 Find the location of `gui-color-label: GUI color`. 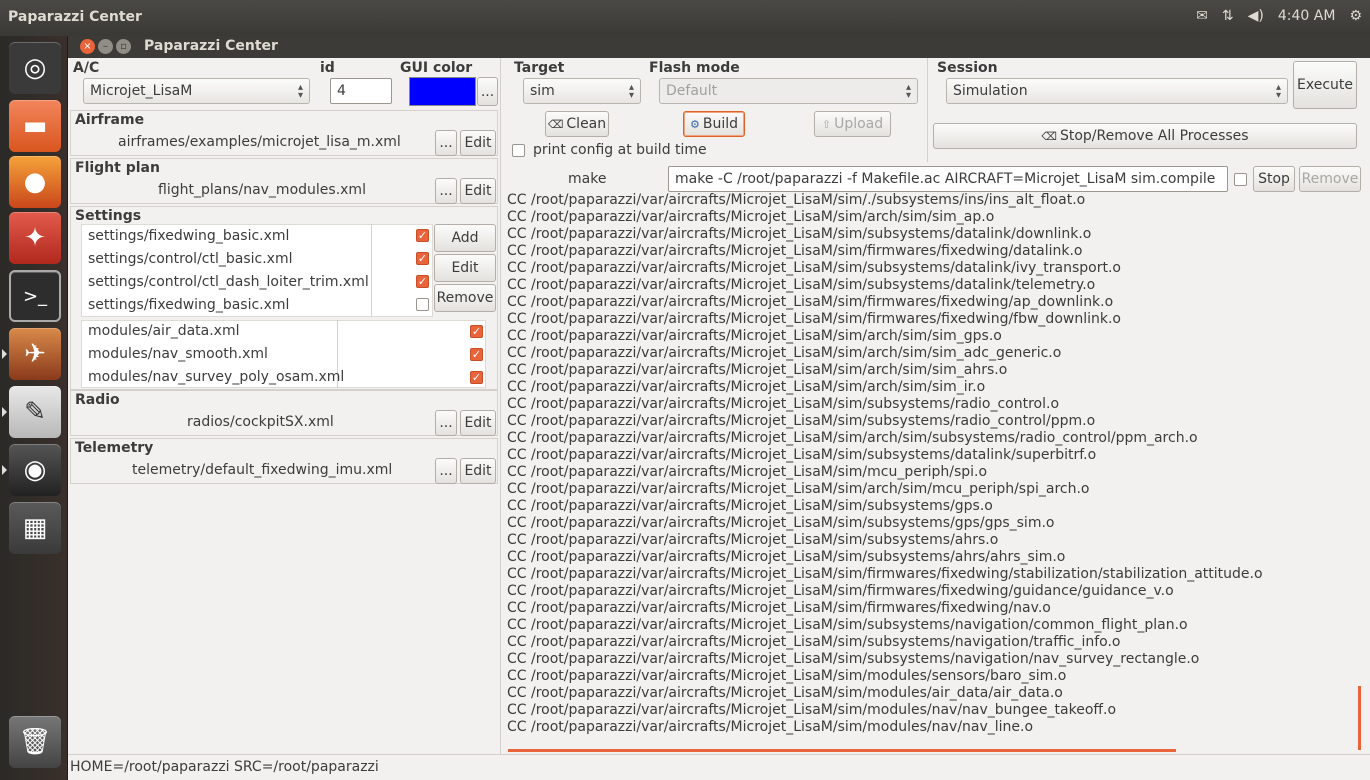

gui-color-label: GUI color is located at coordinates (436, 68).